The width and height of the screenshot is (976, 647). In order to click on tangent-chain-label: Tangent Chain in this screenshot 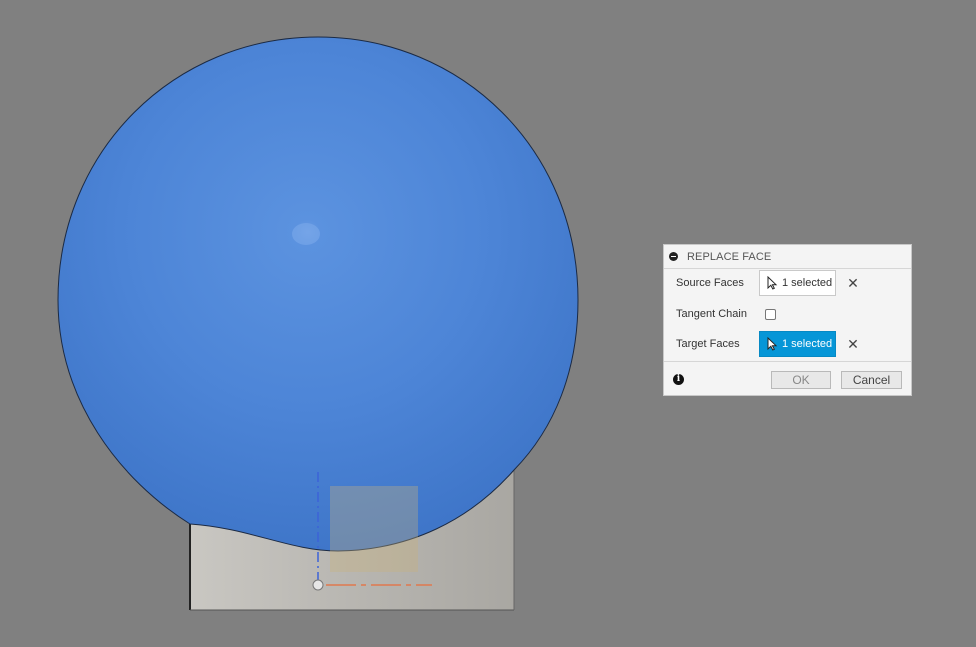, I will do `click(711, 314)`.